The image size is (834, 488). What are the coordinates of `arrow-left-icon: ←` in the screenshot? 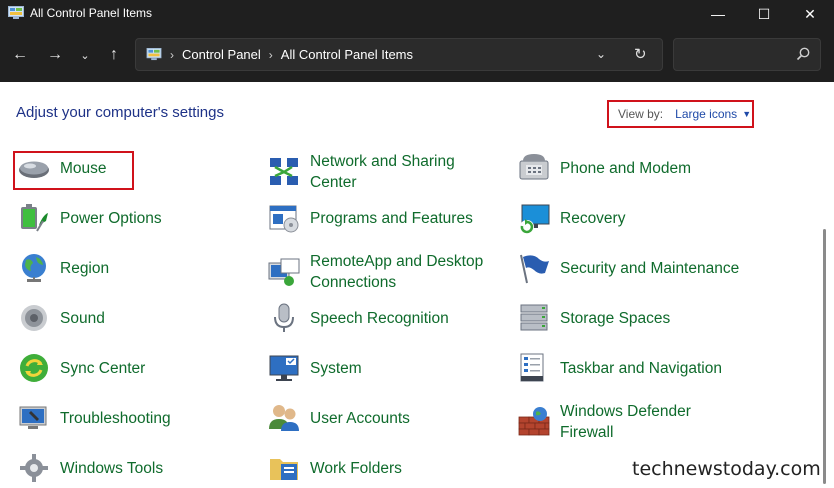 It's located at (20, 54).